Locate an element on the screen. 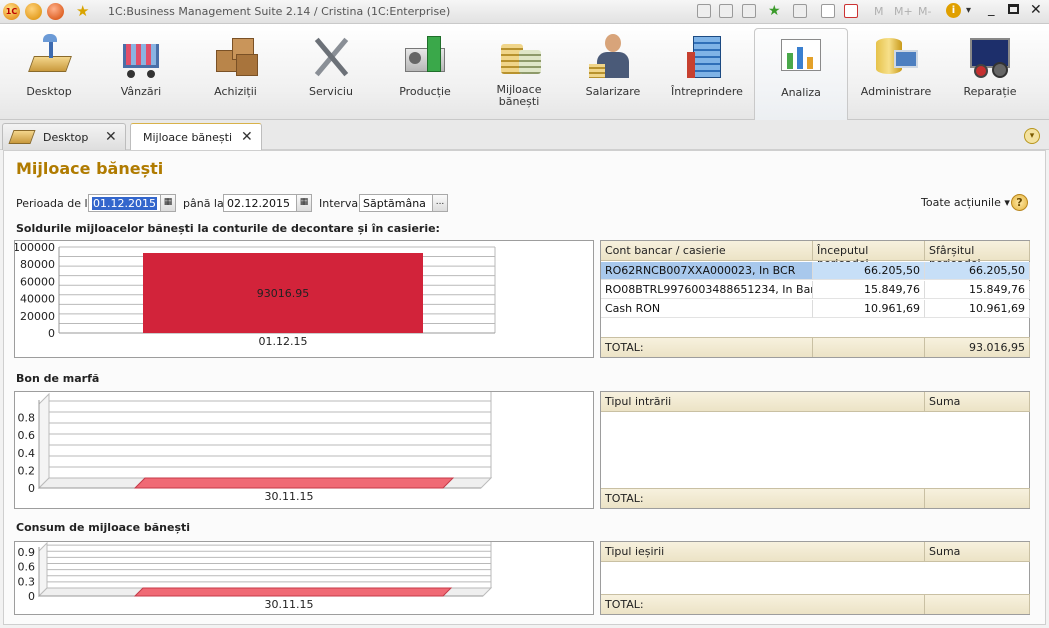 The image size is (1049, 628). period-to-label: până la: is located at coordinates (205, 203).